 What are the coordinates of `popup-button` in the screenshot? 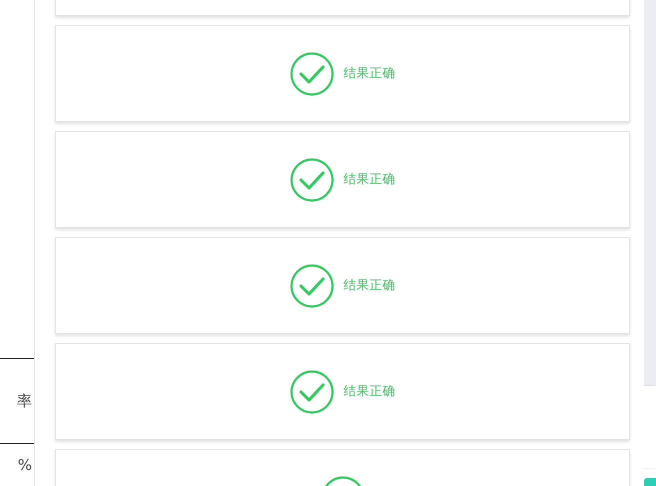 It's located at (650, 482).